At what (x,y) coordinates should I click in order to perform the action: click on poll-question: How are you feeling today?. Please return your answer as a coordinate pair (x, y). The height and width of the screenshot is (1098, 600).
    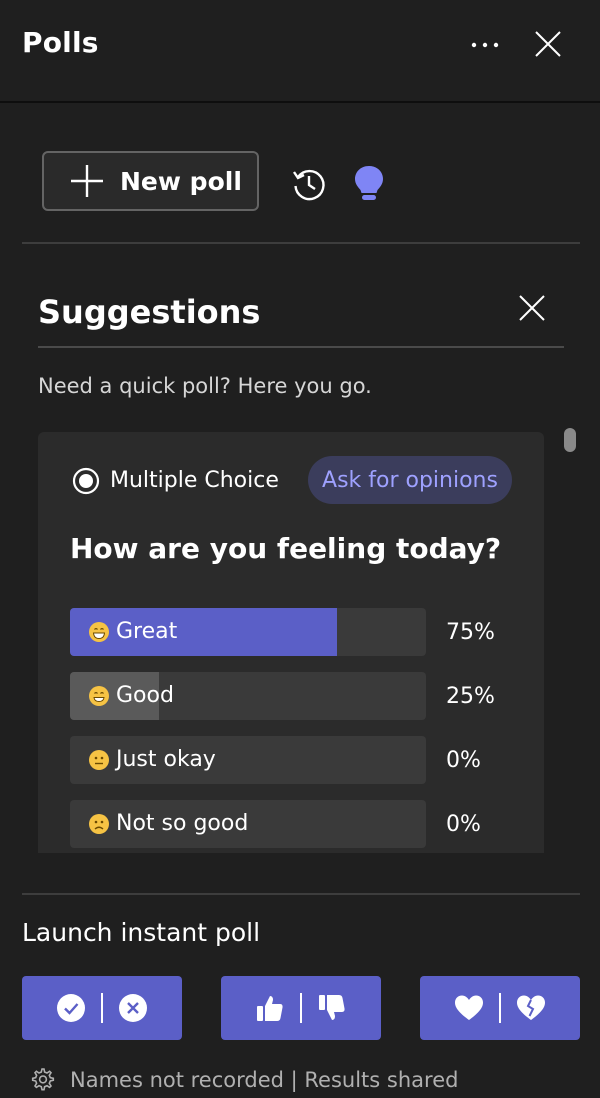
    Looking at the image, I should click on (286, 548).